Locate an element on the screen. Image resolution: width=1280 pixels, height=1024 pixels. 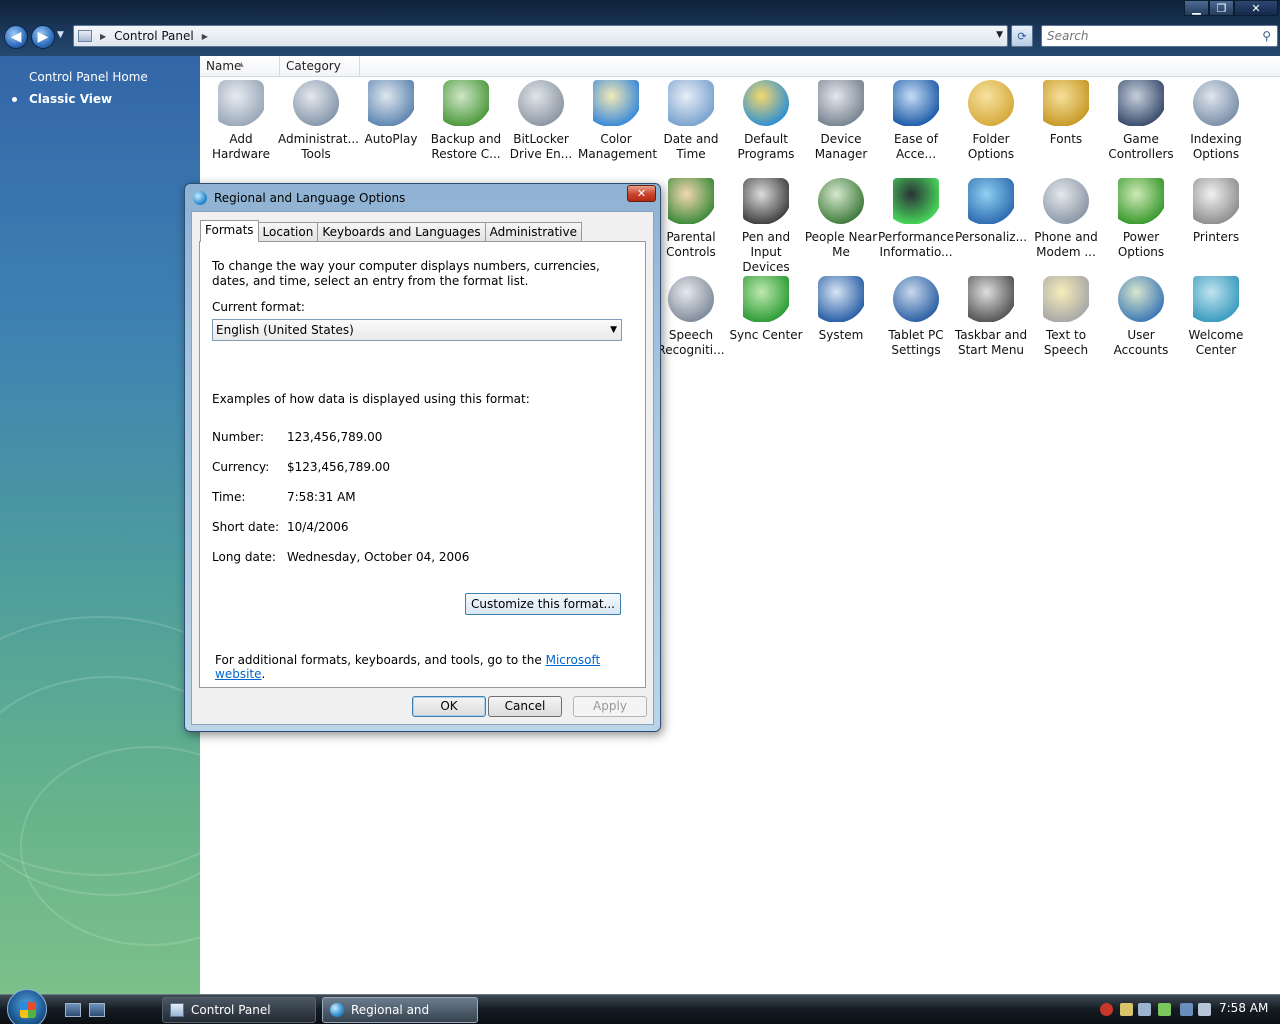
cp-item: Administrat... Tools is located at coordinates (318, 121).